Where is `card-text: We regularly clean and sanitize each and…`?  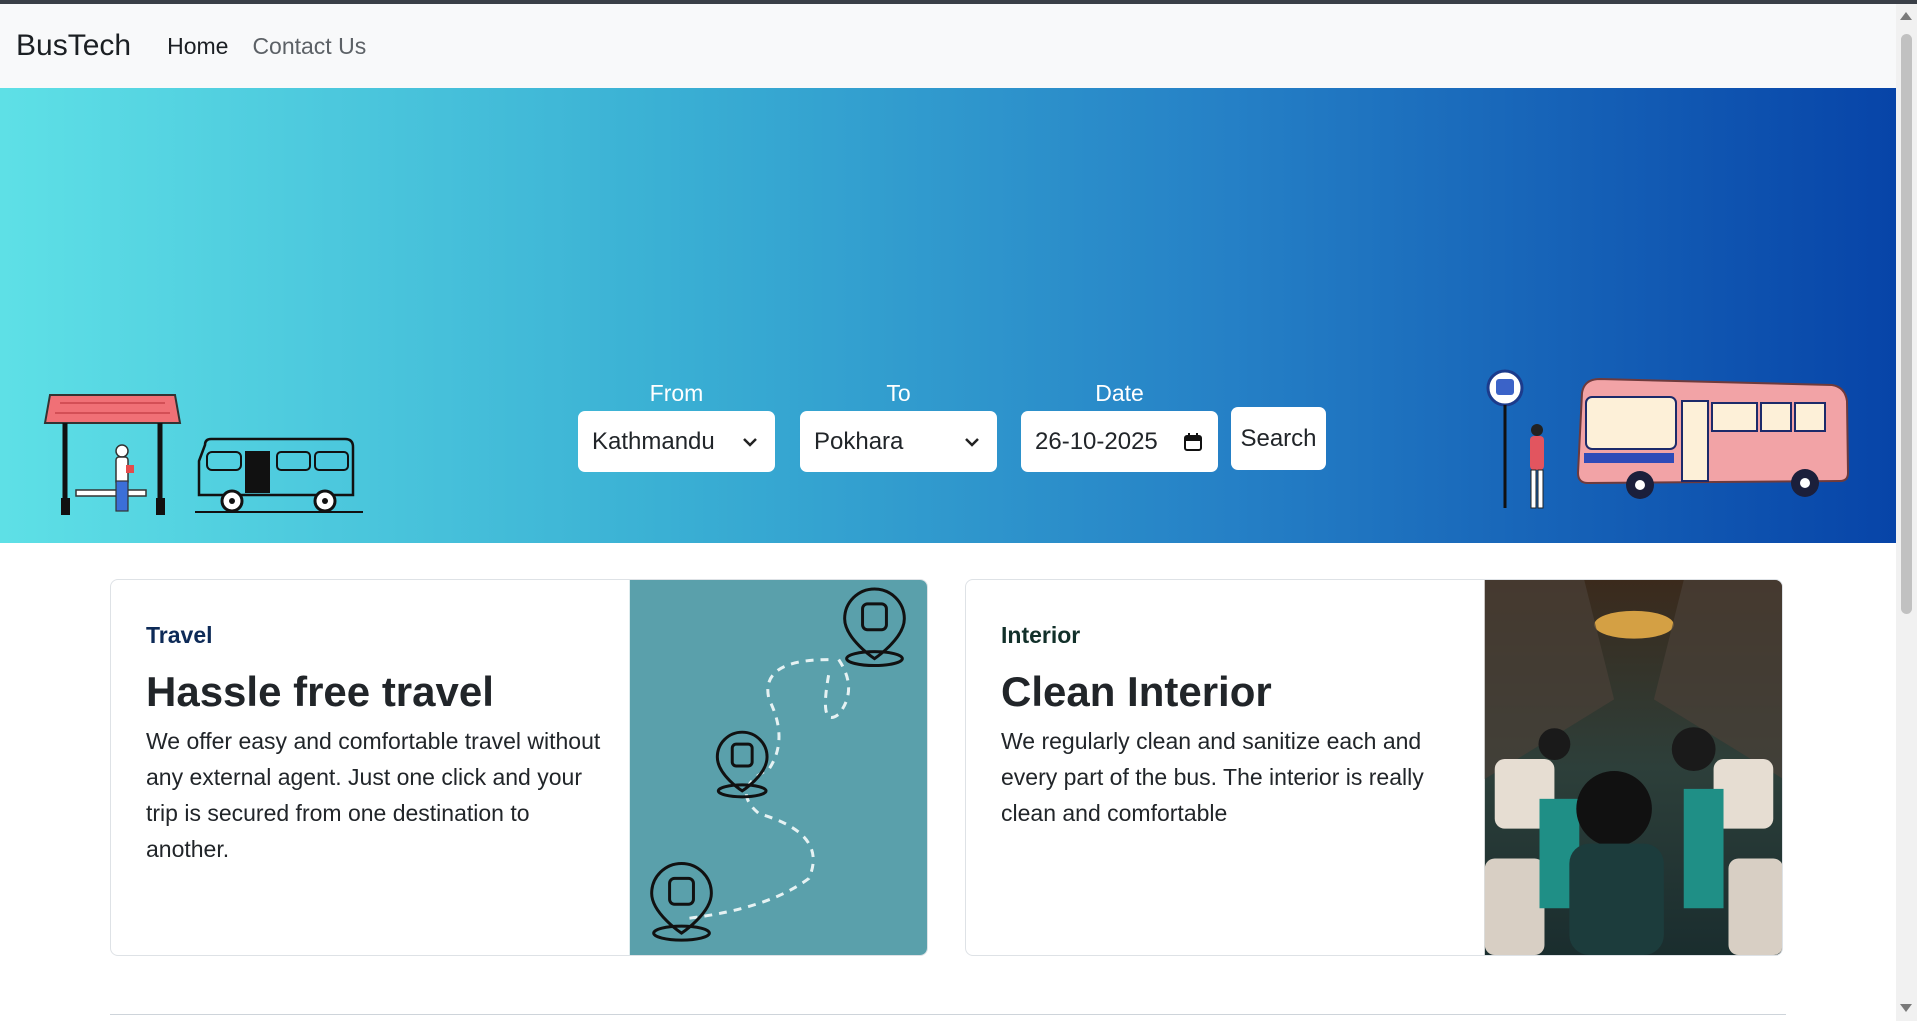
card-text: We regularly clean and sanitize each and… is located at coordinates (1212, 777).